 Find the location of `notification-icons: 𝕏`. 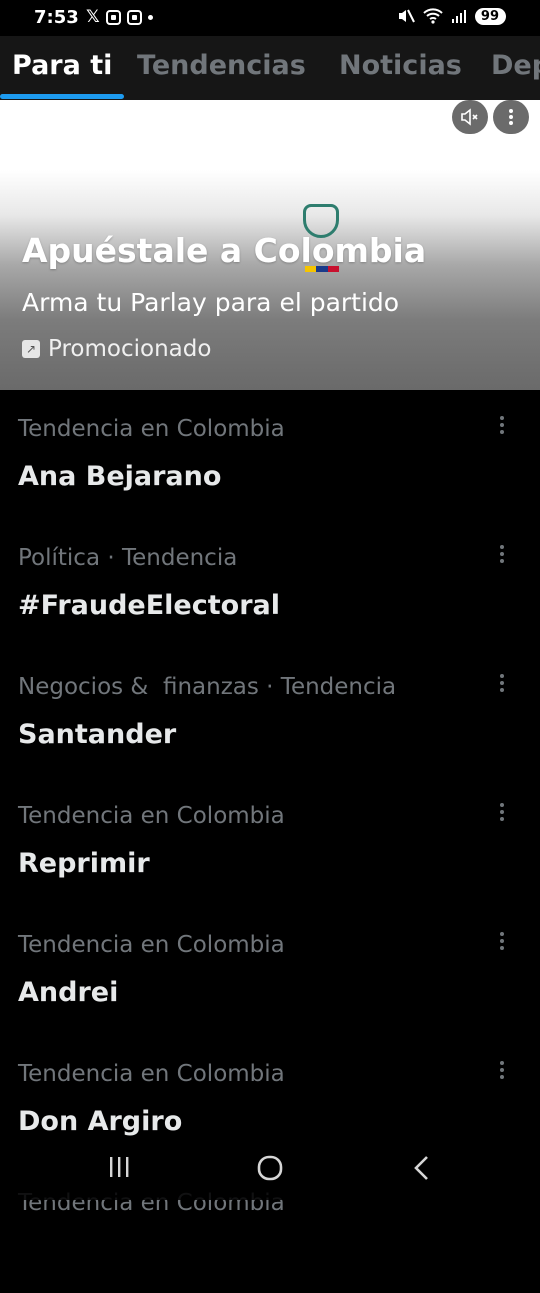

notification-icons: 𝕏 is located at coordinates (119, 17).